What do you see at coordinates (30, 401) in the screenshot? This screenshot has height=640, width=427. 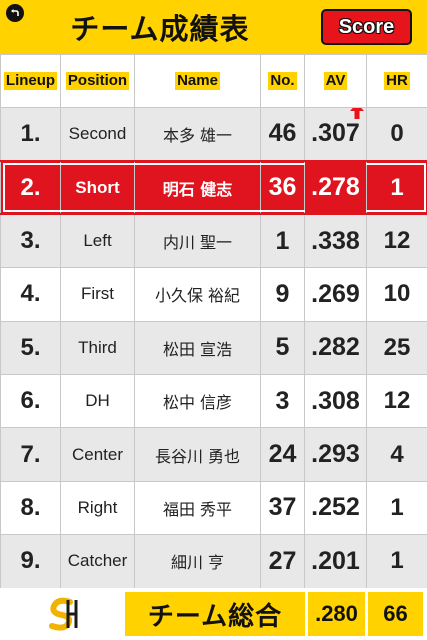 I see `lineup-cell: 6.` at bounding box center [30, 401].